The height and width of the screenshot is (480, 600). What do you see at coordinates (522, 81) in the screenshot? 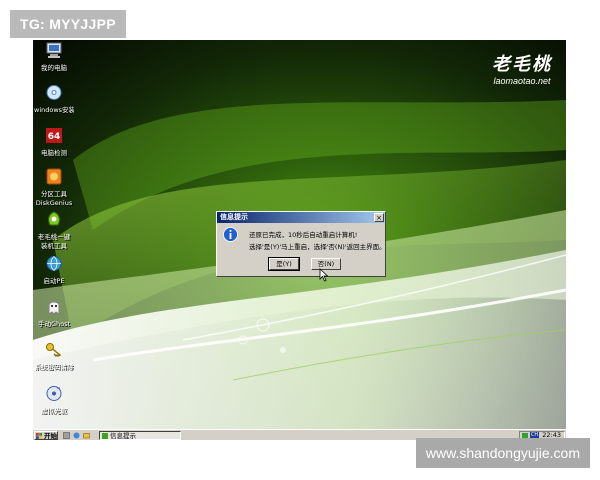
I see `logo-site: laomaotao.net` at bounding box center [522, 81].